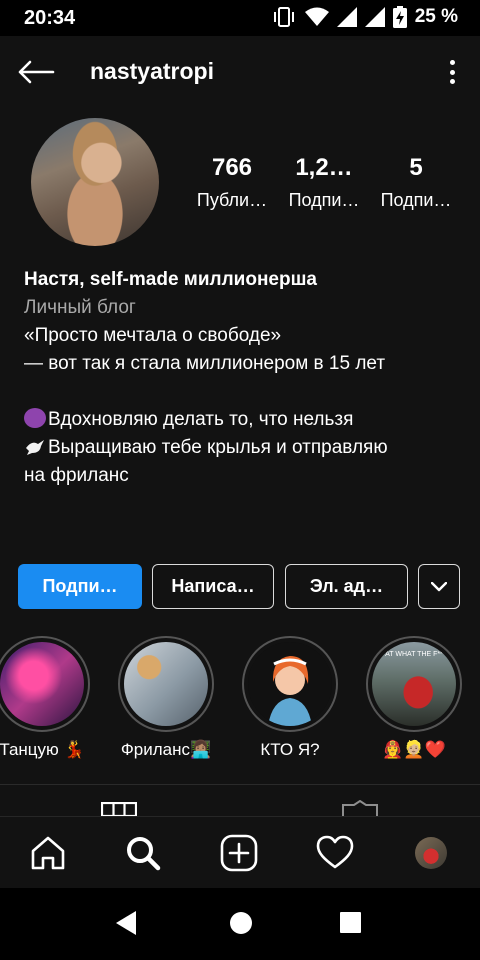 Image resolution: width=480 pixels, height=960 pixels. Describe the element at coordinates (152, 71) in the screenshot. I see `profile-username: nastyatropi` at that location.